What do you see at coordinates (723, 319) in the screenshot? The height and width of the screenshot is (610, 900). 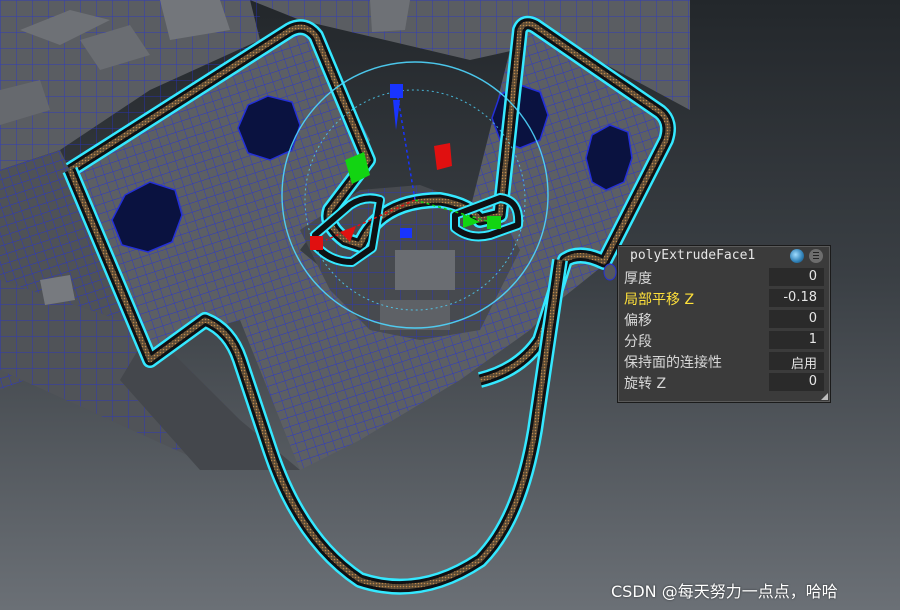 I see `hud-row-offset: 偏移 0` at bounding box center [723, 319].